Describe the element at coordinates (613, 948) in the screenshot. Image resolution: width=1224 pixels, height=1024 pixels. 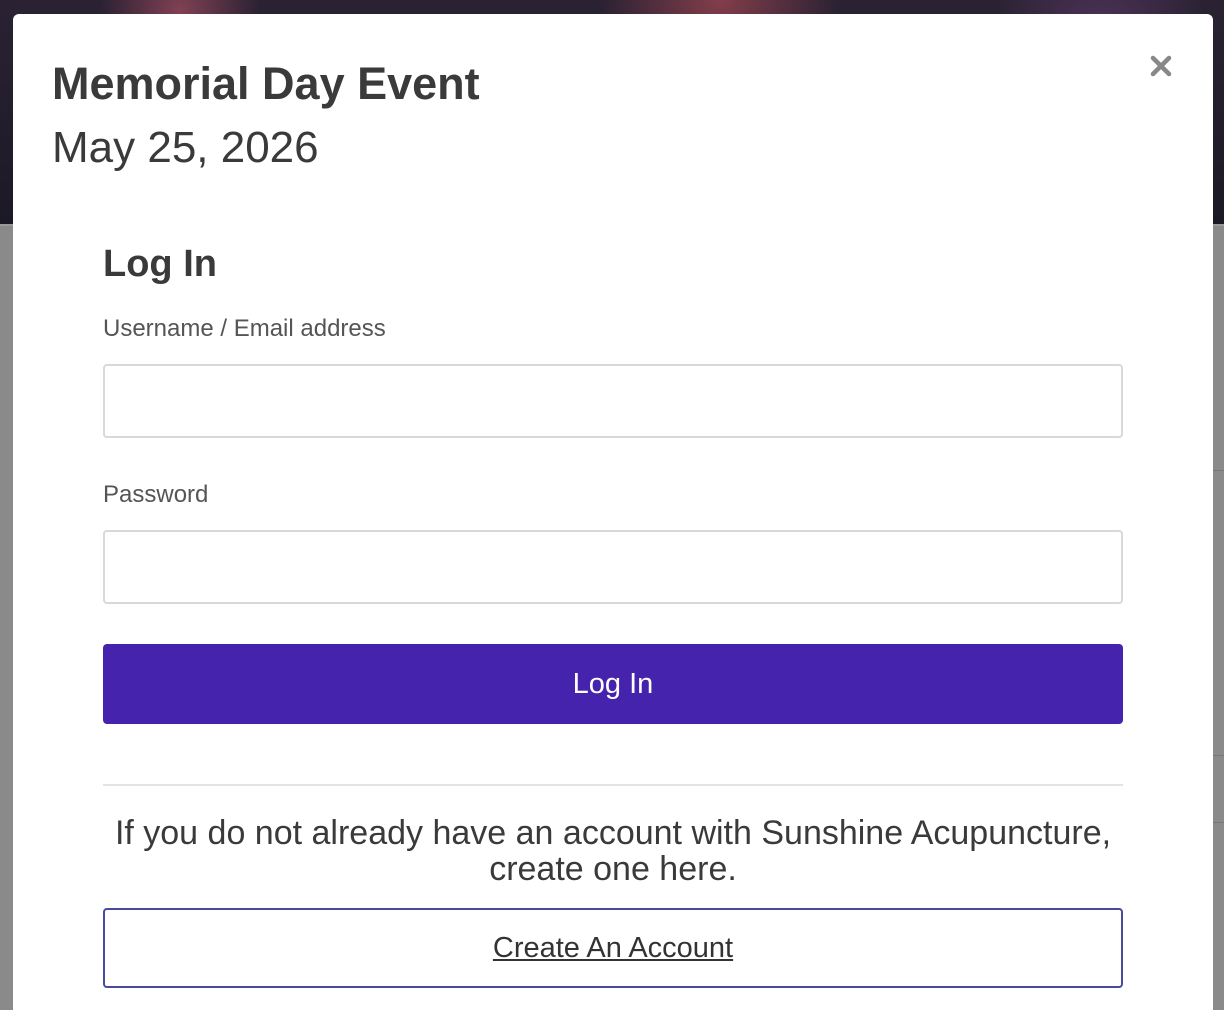
I see `create-account-button: Create An Account` at that location.